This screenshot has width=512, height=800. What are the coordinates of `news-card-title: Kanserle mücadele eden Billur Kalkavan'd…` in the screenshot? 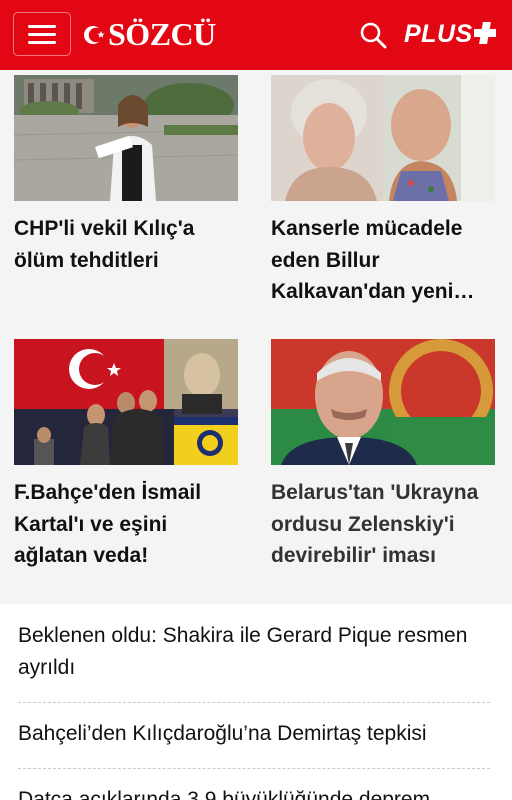 It's located at (383, 260).